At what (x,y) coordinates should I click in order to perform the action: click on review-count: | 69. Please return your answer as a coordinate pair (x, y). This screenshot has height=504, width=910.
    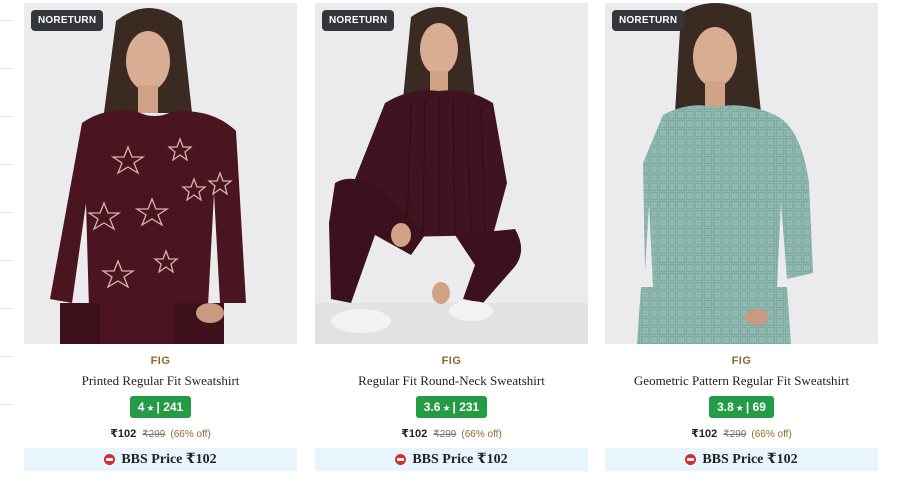
    Looking at the image, I should click on (755, 407).